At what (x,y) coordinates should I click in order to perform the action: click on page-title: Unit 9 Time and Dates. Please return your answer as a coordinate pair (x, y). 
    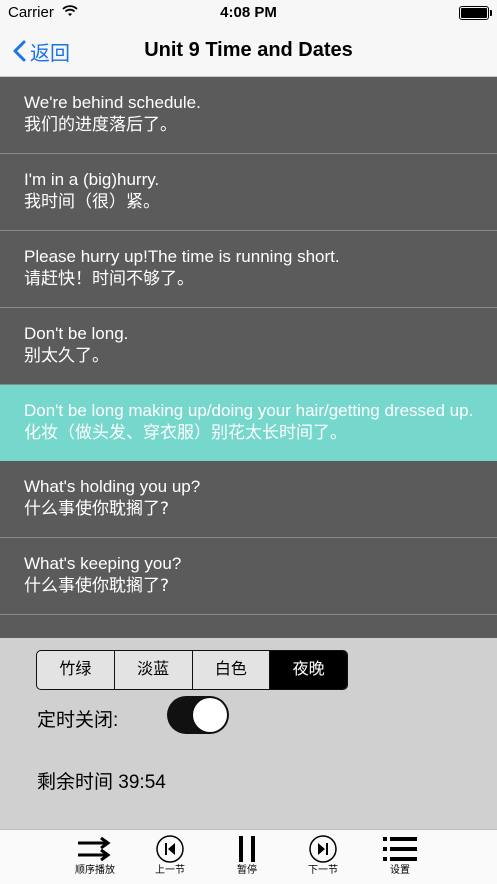
    Looking at the image, I should click on (248, 50).